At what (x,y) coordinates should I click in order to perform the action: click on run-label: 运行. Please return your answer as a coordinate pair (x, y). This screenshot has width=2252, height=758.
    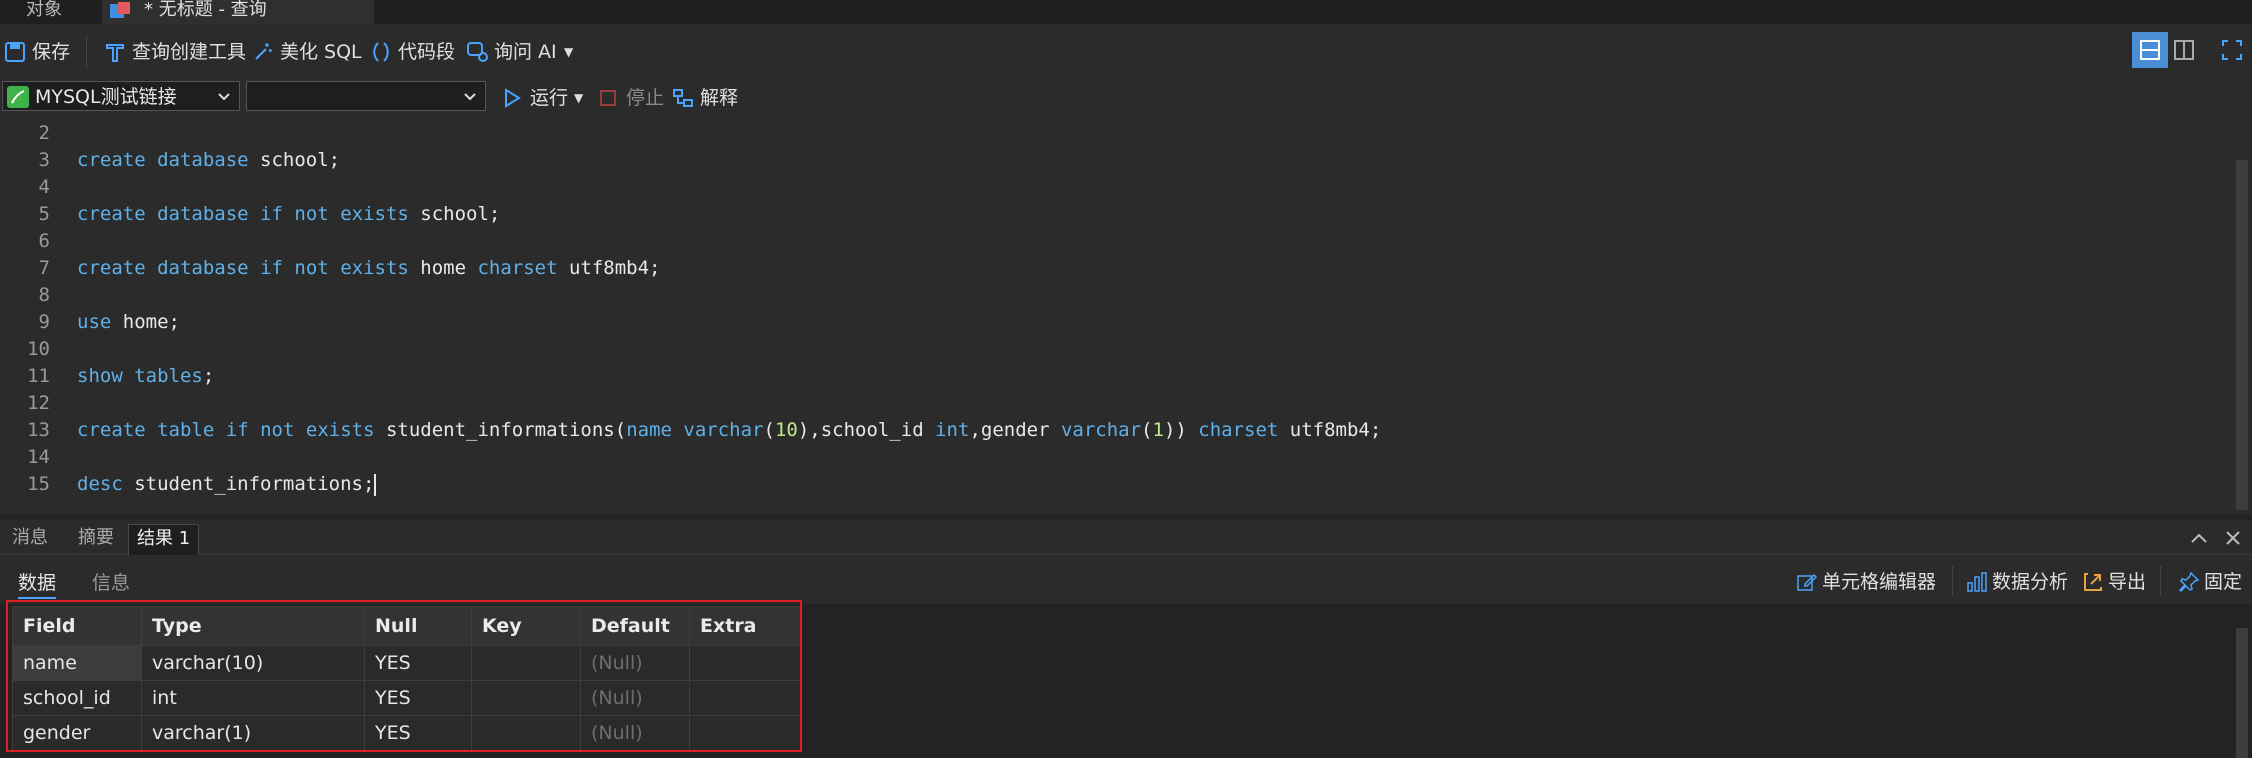
    Looking at the image, I should click on (549, 98).